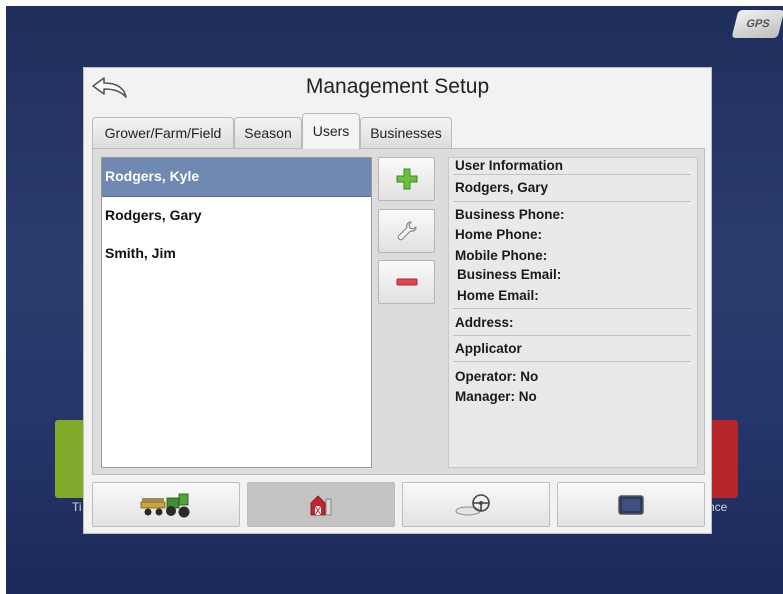 This screenshot has height=594, width=783. What do you see at coordinates (499, 234) in the screenshot?
I see `home-phone-label: Home Phone:` at bounding box center [499, 234].